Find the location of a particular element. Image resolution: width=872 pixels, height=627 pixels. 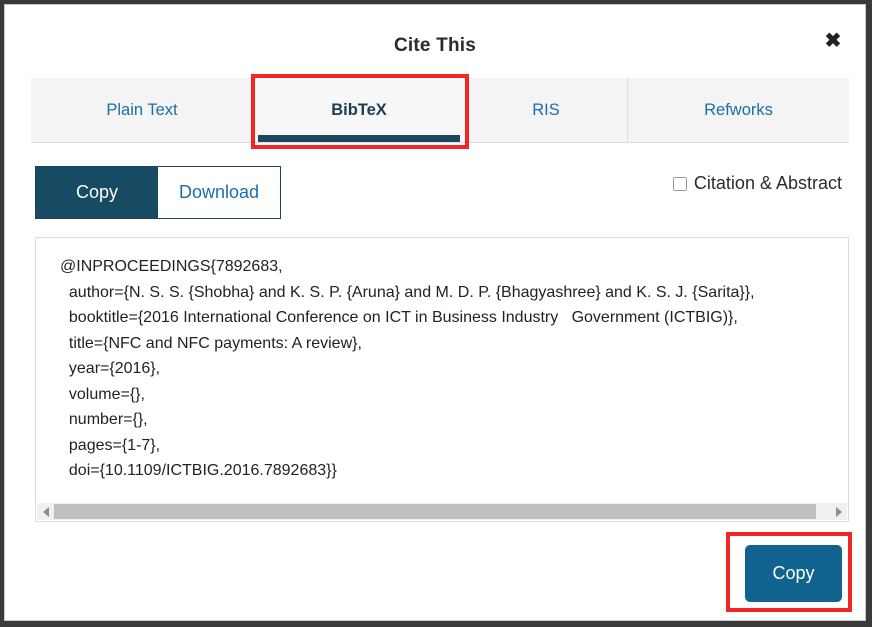

tab-label: BibTeX is located at coordinates (359, 109).